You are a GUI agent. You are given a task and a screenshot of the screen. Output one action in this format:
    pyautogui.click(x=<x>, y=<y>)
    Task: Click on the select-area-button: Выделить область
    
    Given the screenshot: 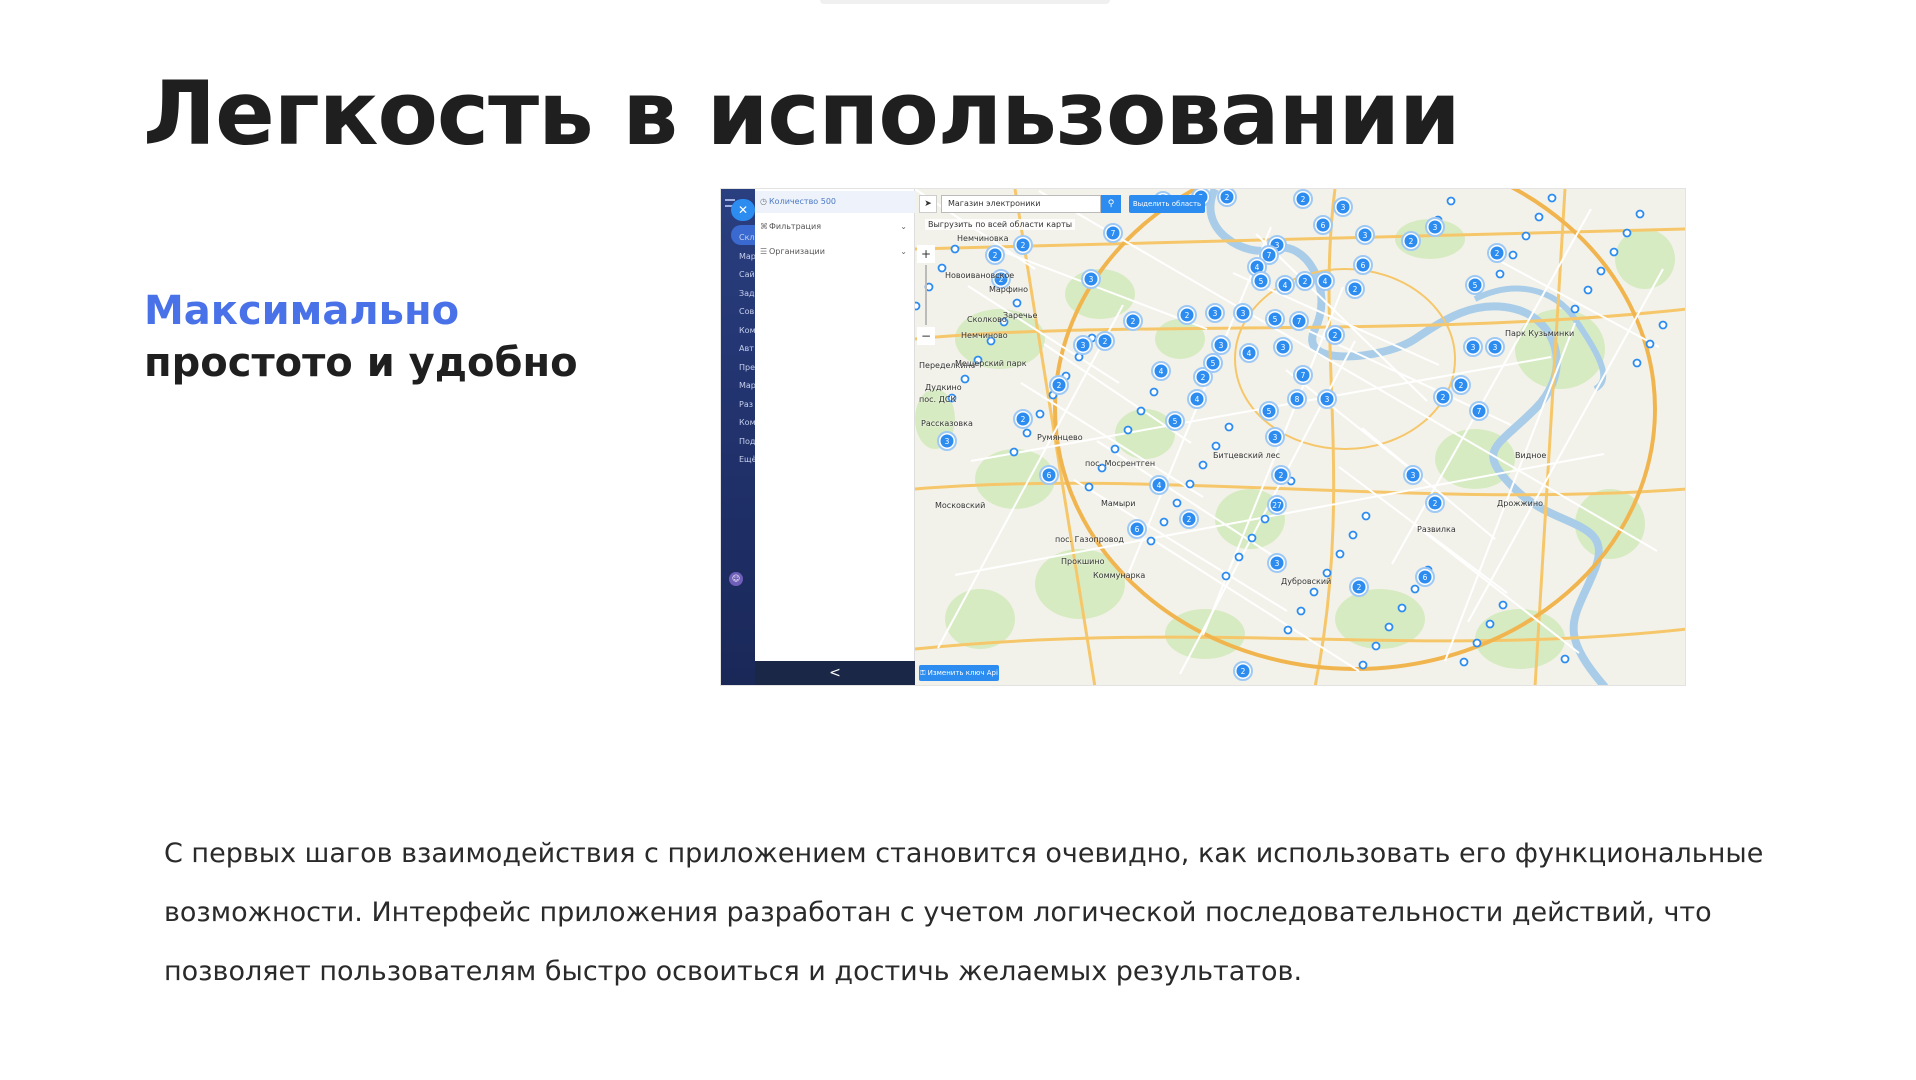 What is the action you would take?
    pyautogui.click(x=1167, y=204)
    